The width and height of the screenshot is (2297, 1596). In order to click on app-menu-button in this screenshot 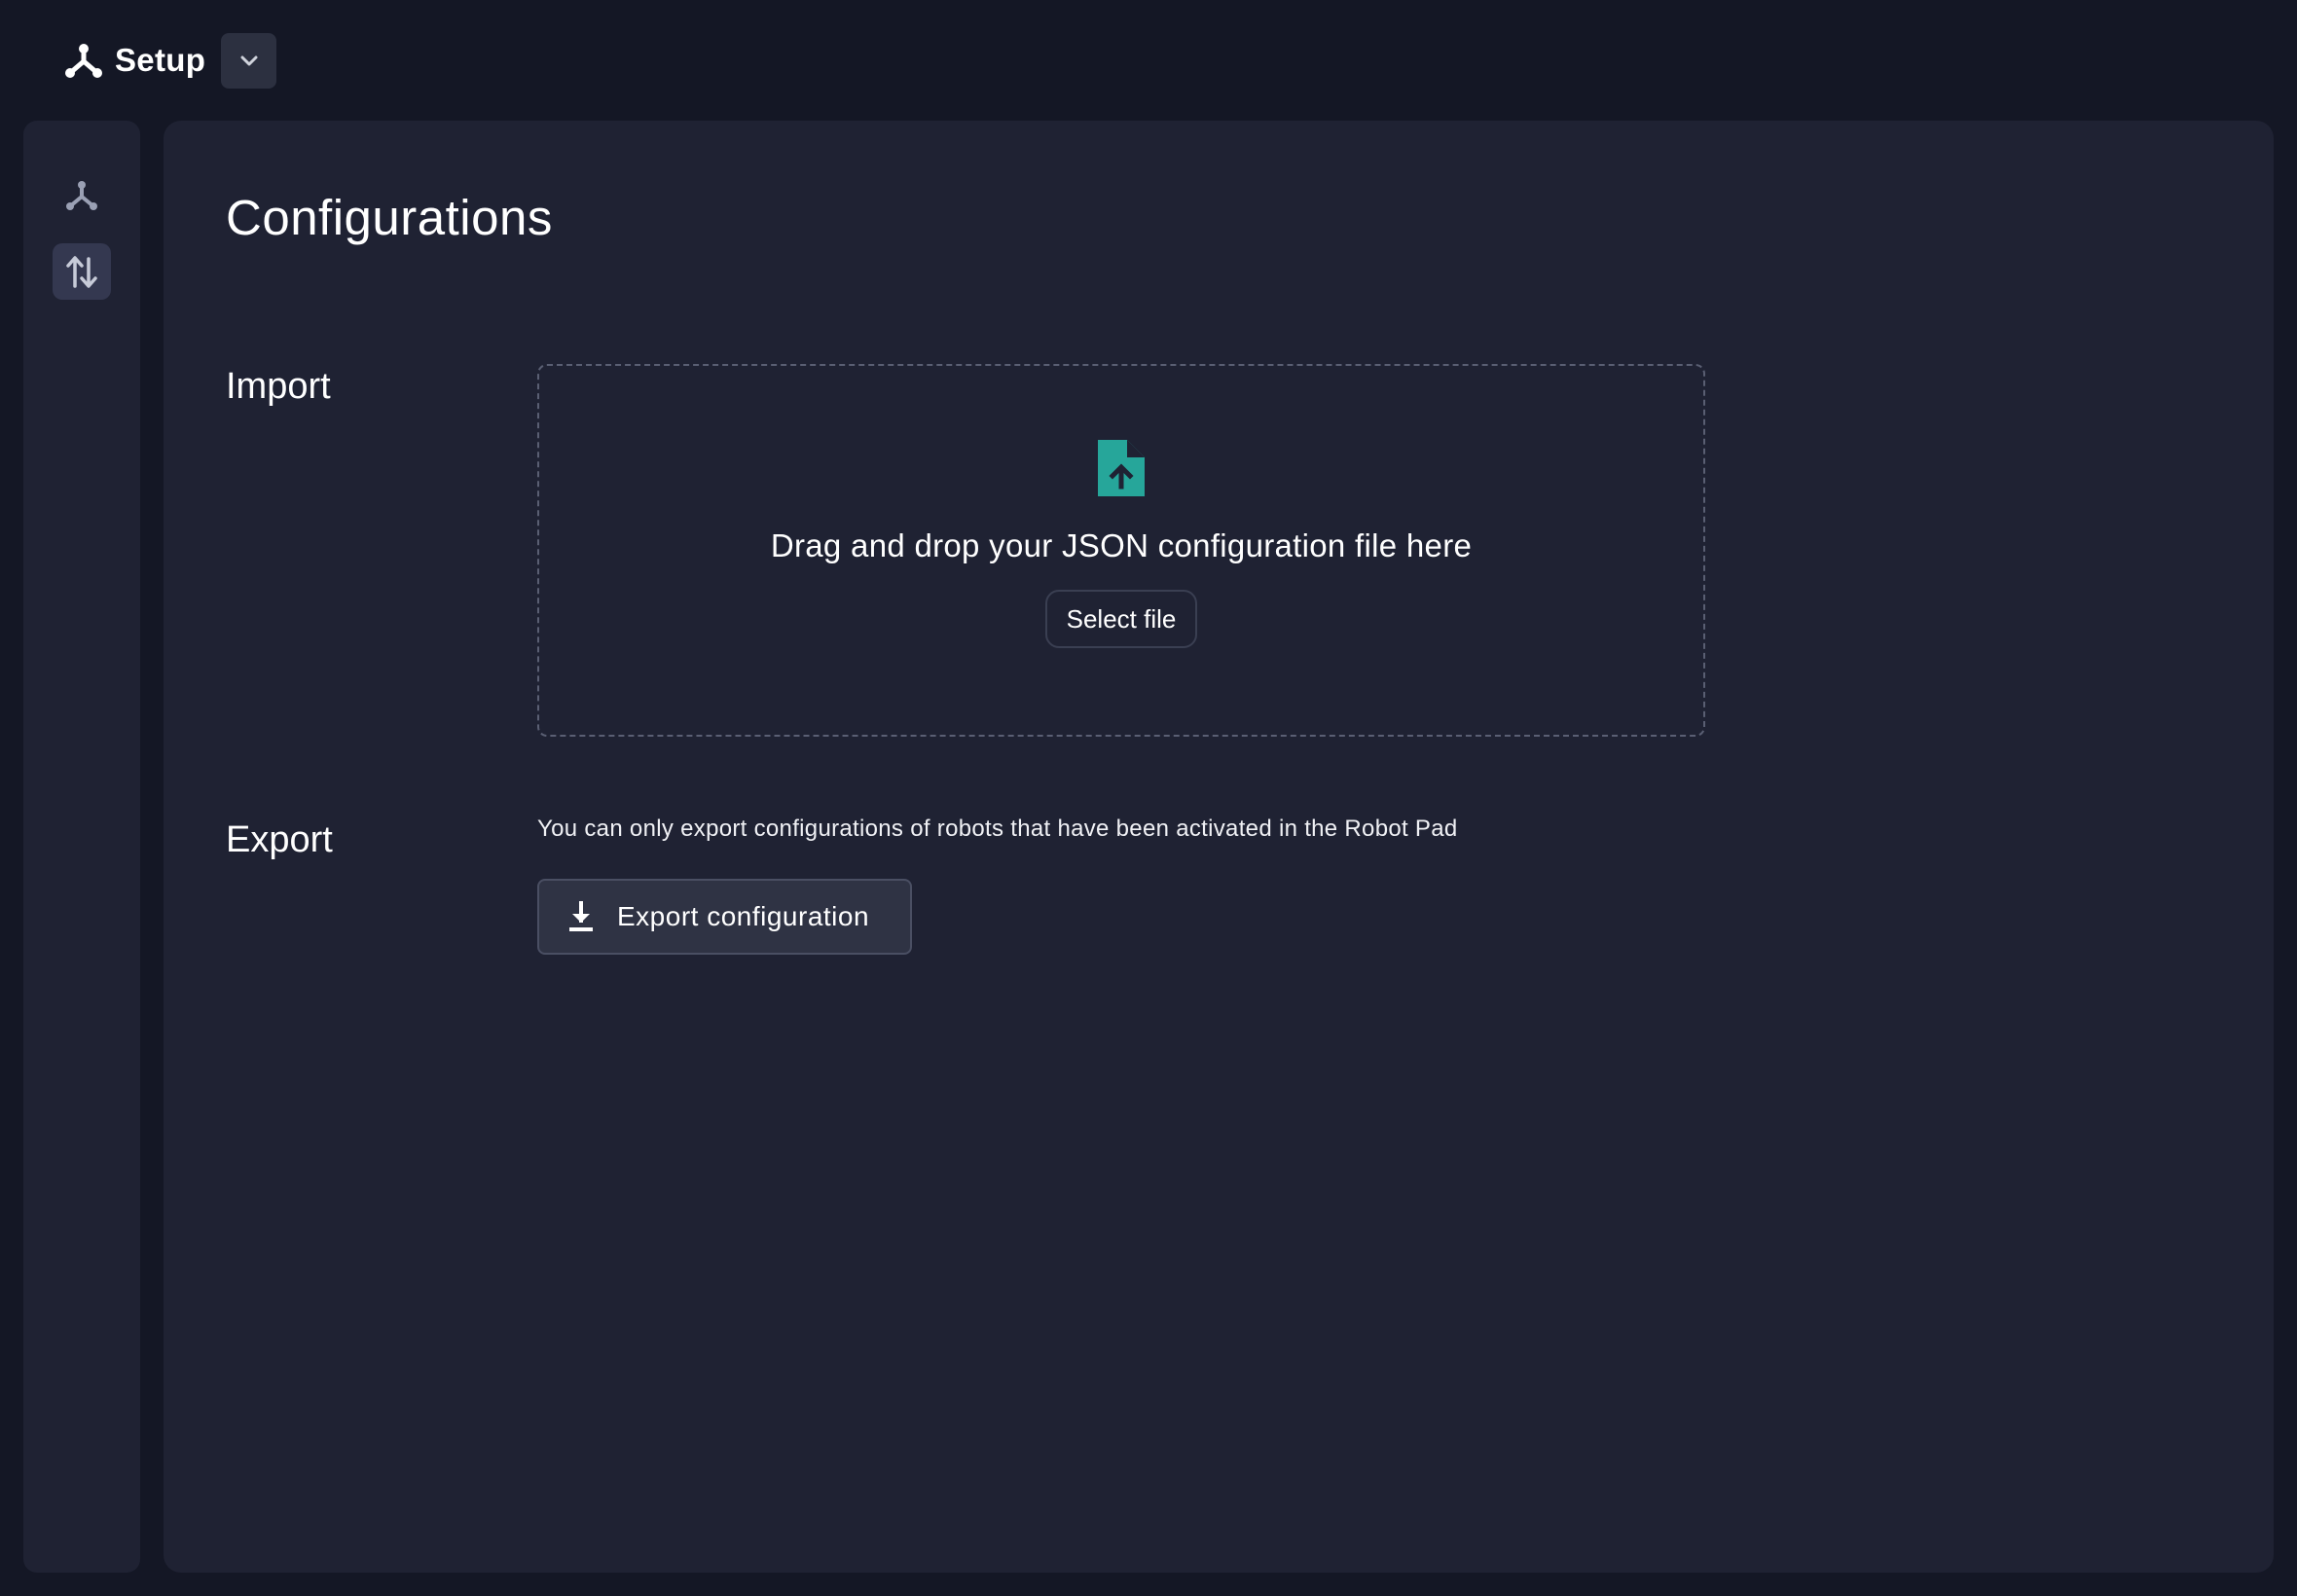, I will do `click(249, 60)`.